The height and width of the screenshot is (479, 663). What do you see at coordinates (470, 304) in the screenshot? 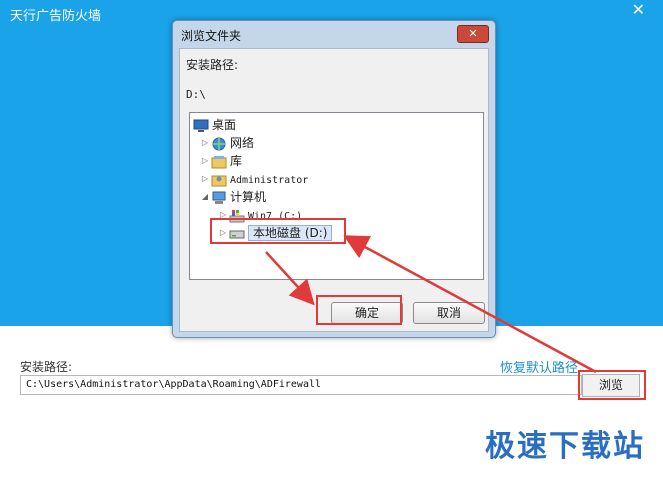
I see `arrow-browse-to-drive` at bounding box center [470, 304].